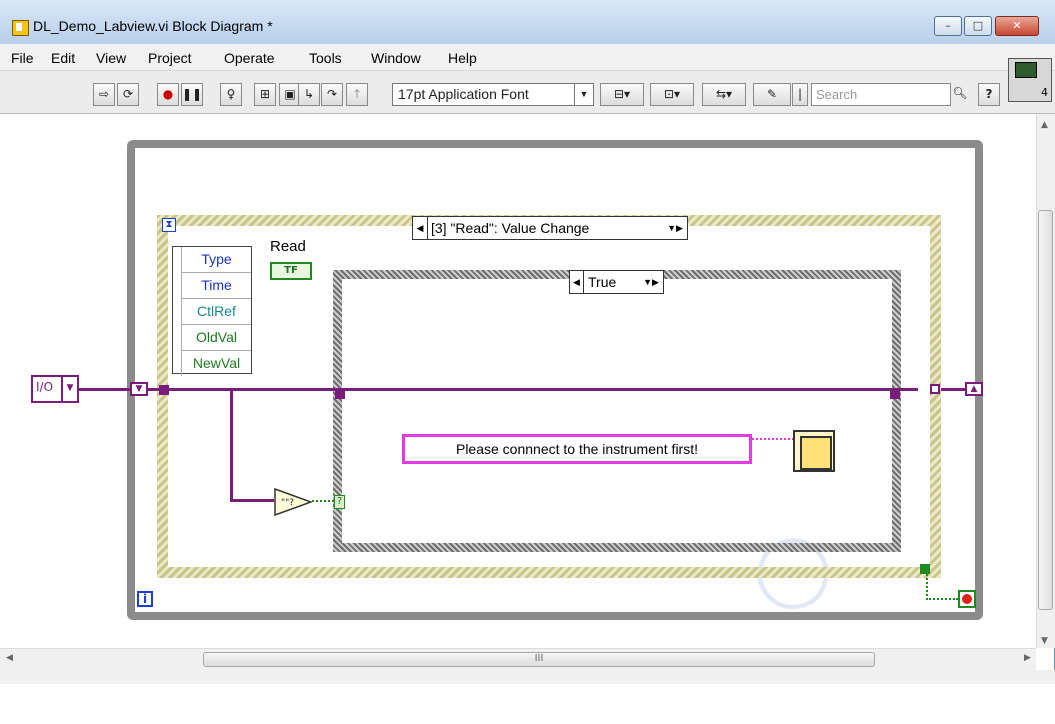 The height and width of the screenshot is (724, 1055). What do you see at coordinates (168, 94) in the screenshot?
I see `abort-icon: ●` at bounding box center [168, 94].